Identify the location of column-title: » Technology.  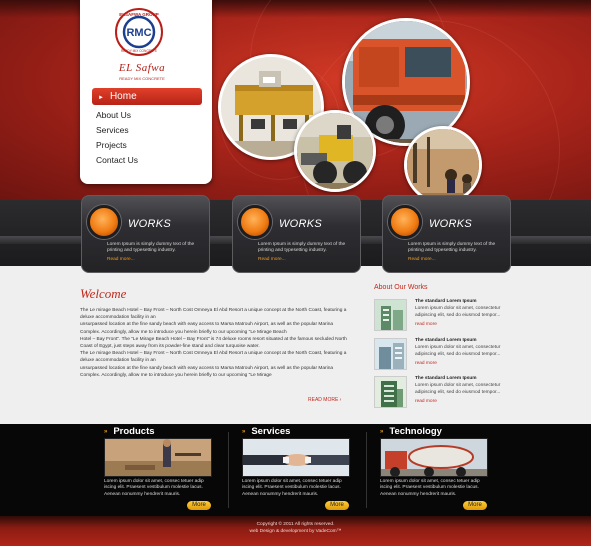
(411, 431).